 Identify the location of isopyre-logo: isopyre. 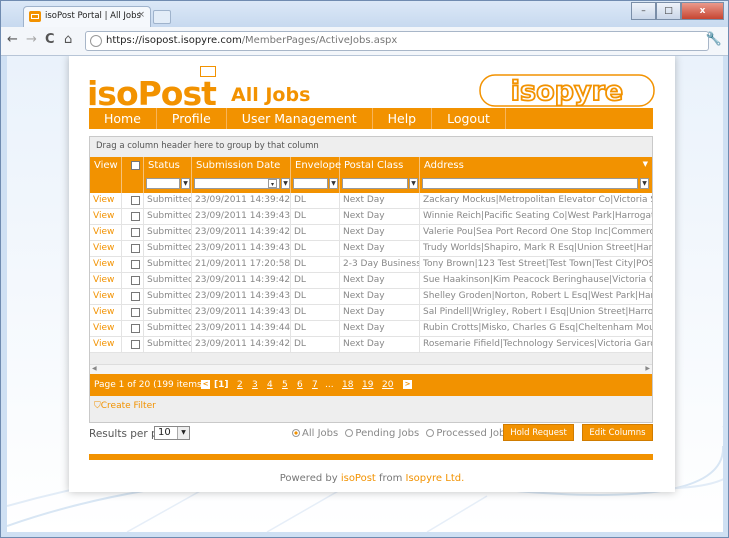
(567, 90).